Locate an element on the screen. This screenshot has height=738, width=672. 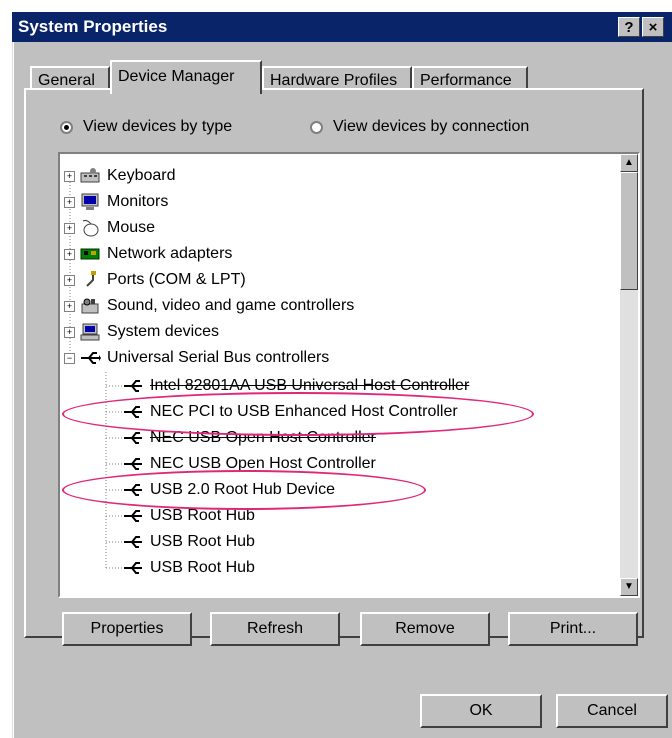
view-by-connection-radio is located at coordinates (316, 127).